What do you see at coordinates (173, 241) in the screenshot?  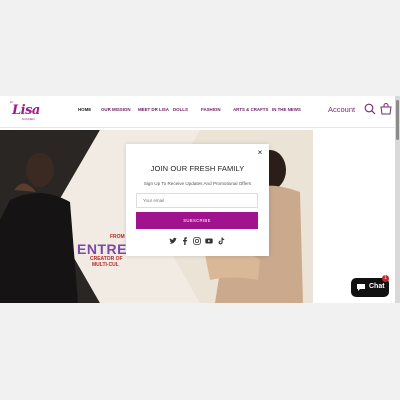 I see `twitter-icon` at bounding box center [173, 241].